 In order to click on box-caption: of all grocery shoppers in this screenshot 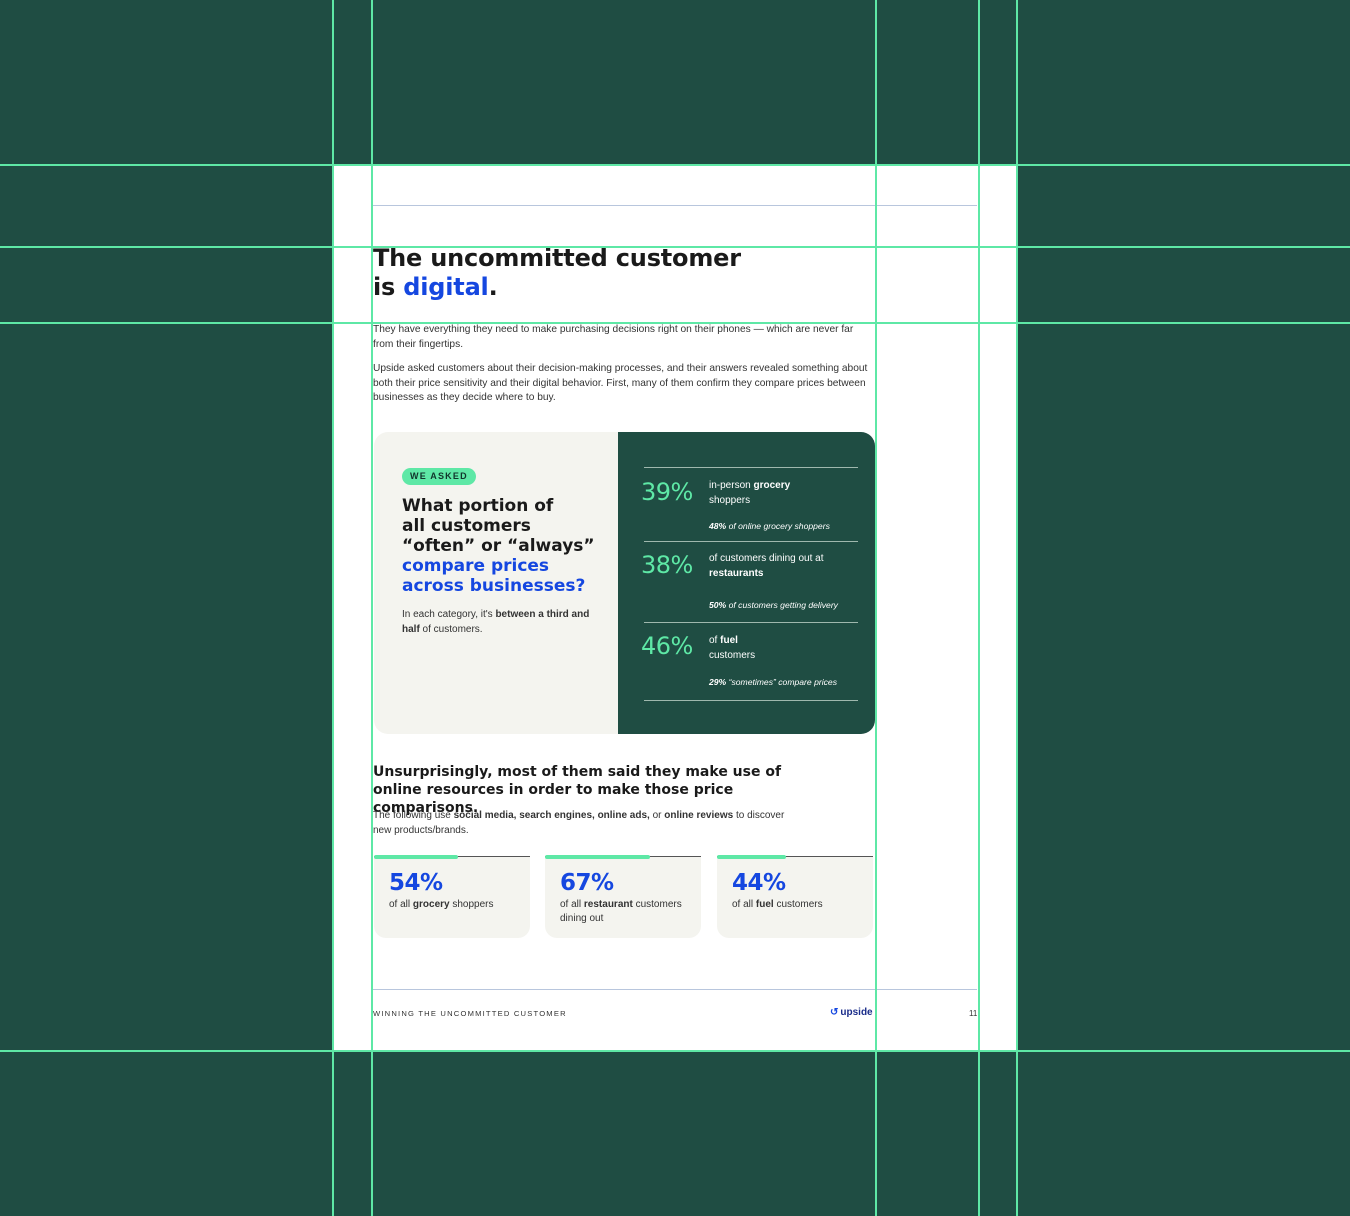, I will do `click(458, 905)`.